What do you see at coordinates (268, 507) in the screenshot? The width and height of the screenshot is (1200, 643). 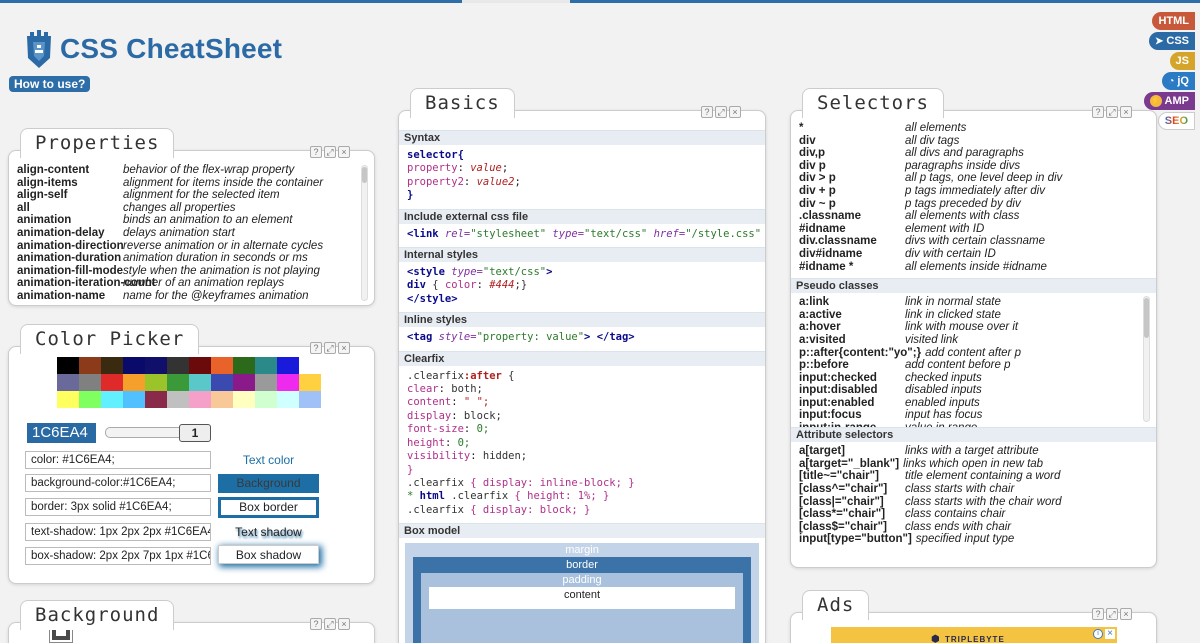 I see `box-border-button: Box border` at bounding box center [268, 507].